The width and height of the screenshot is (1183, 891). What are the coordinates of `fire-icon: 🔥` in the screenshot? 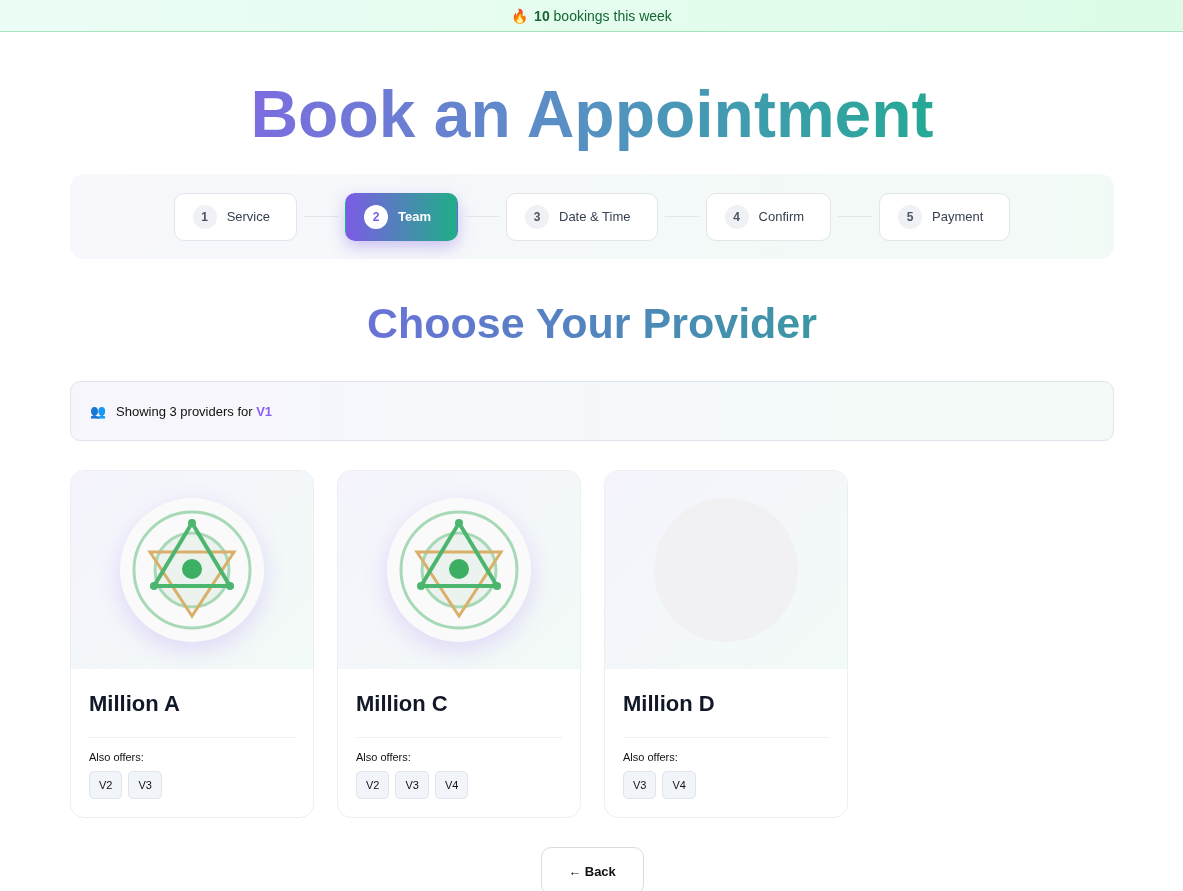 It's located at (520, 15).